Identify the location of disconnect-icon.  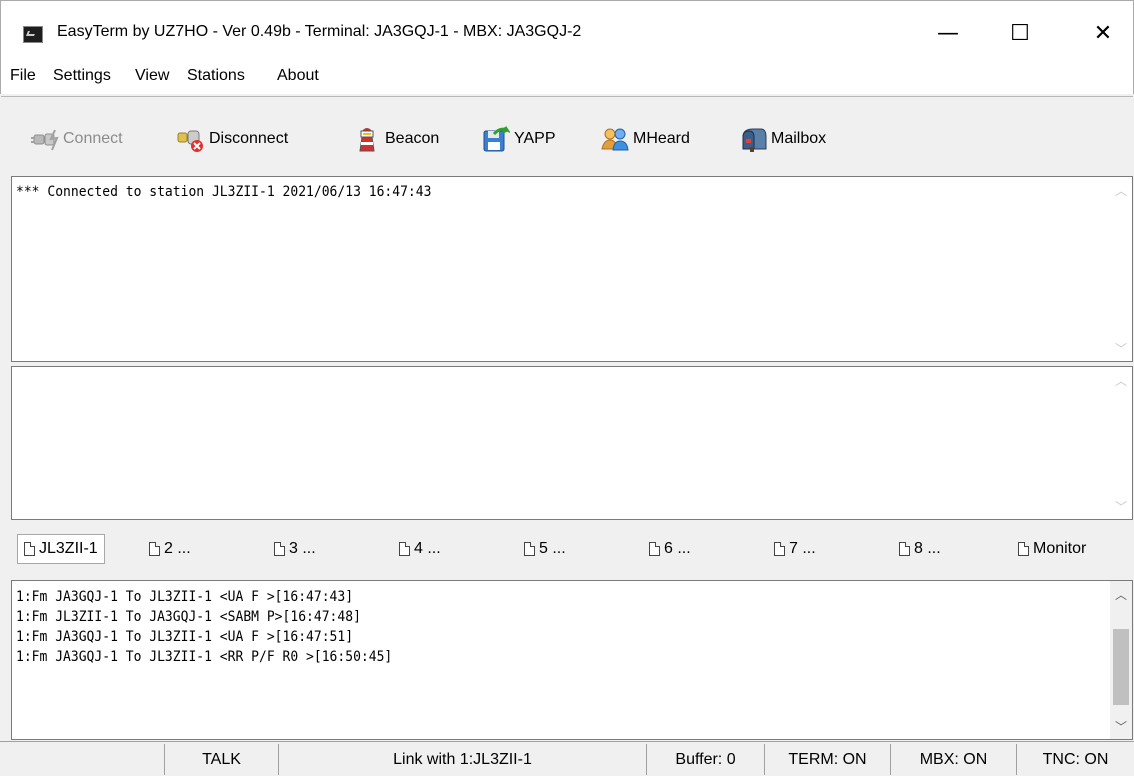
(191, 139).